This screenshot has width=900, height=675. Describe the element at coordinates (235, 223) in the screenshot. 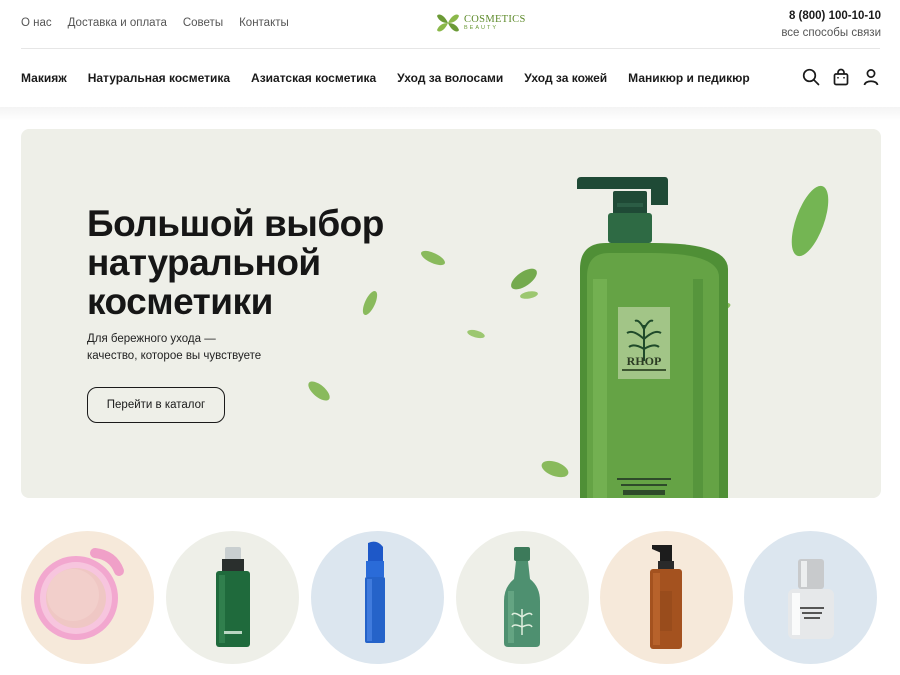

I see `hero-title-line: Большой выбор` at that location.